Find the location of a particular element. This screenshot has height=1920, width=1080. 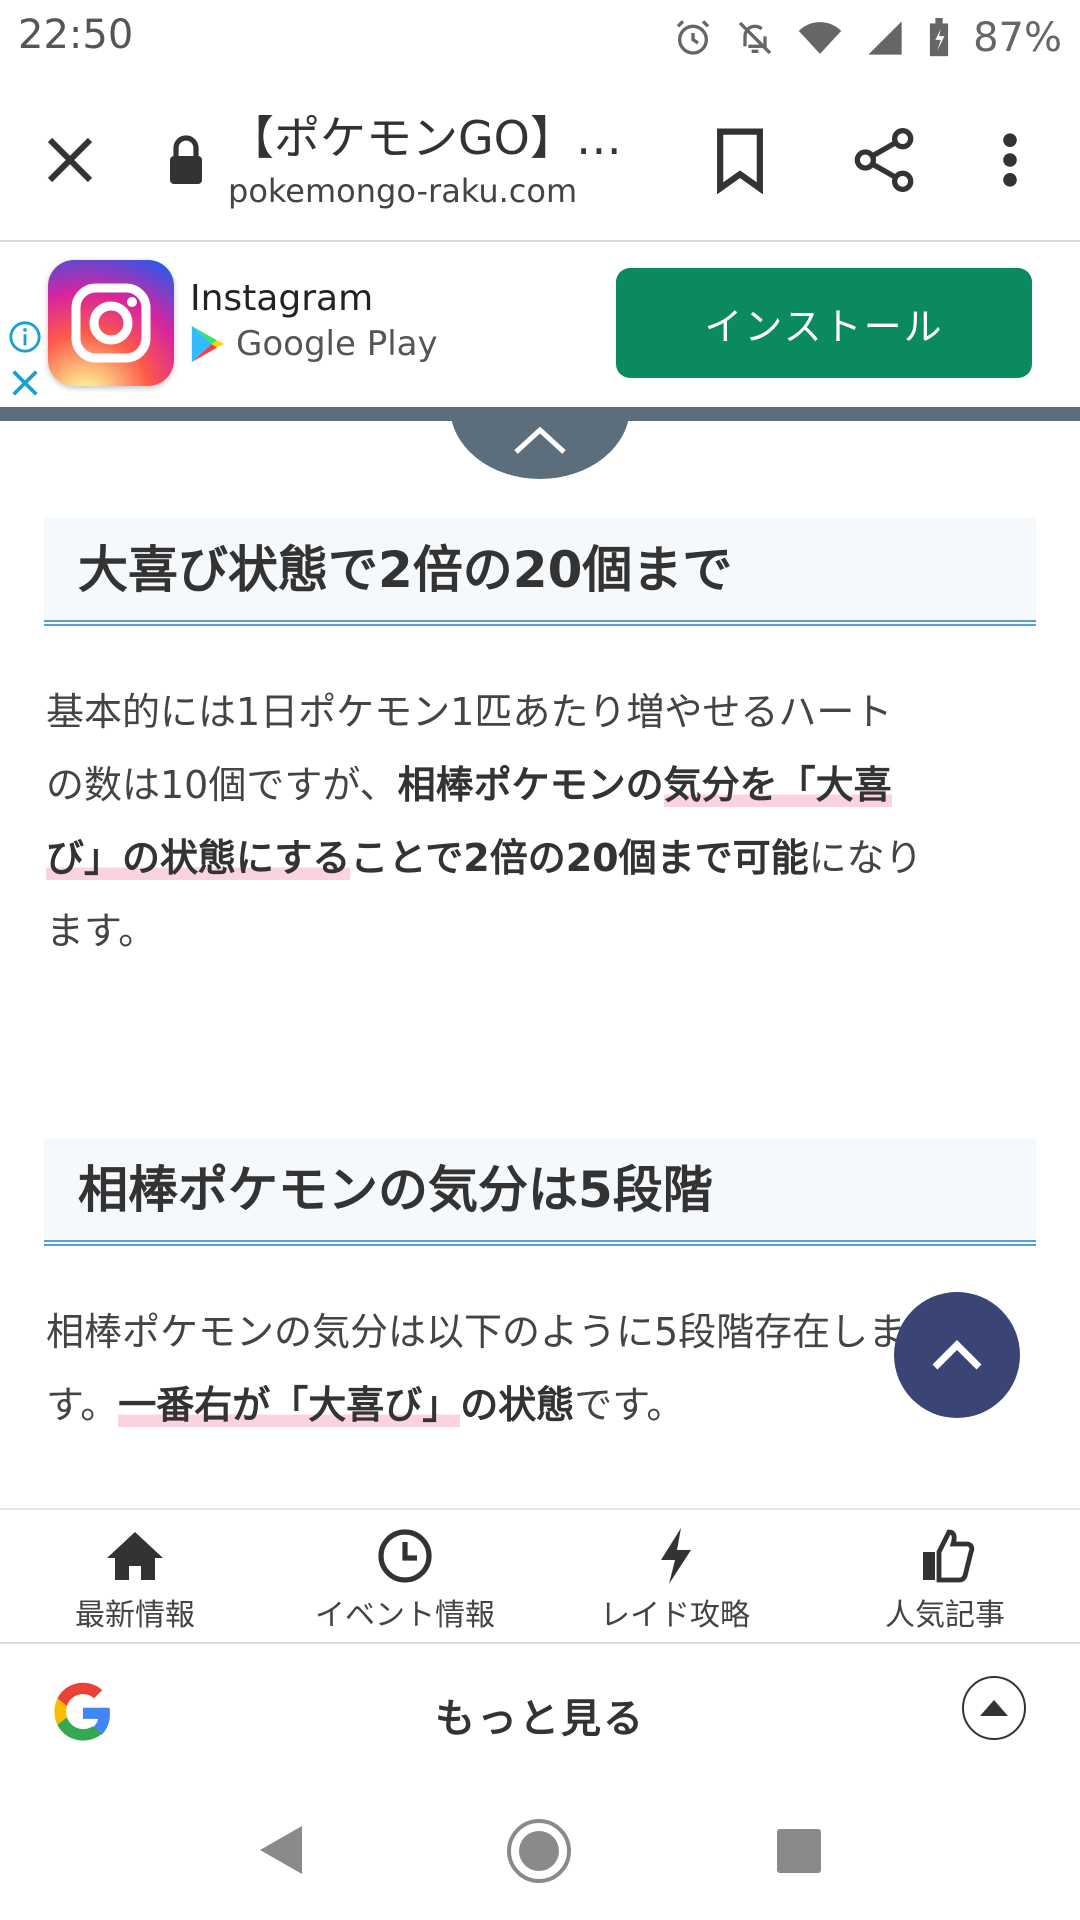

status-icons: 87% is located at coordinates (867, 38).